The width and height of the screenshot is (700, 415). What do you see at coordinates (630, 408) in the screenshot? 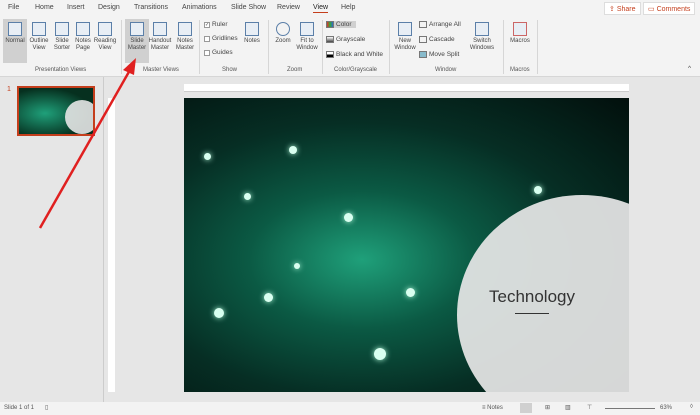
I see `zoom-slider` at bounding box center [630, 408].